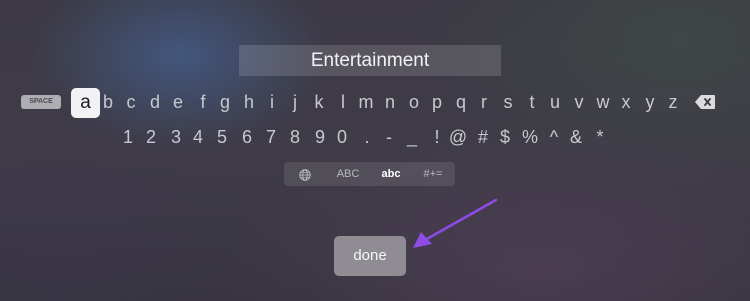 The image size is (750, 301). I want to click on letter-key-10: l, so click(343, 102).